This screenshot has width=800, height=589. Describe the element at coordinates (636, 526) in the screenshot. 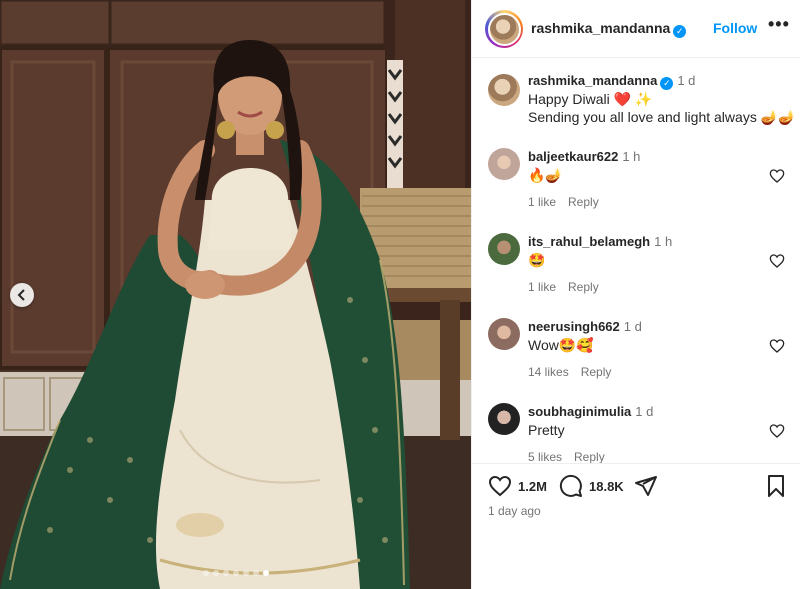

I see `post-actions: 1.2M 18.8K 1 day ago` at that location.